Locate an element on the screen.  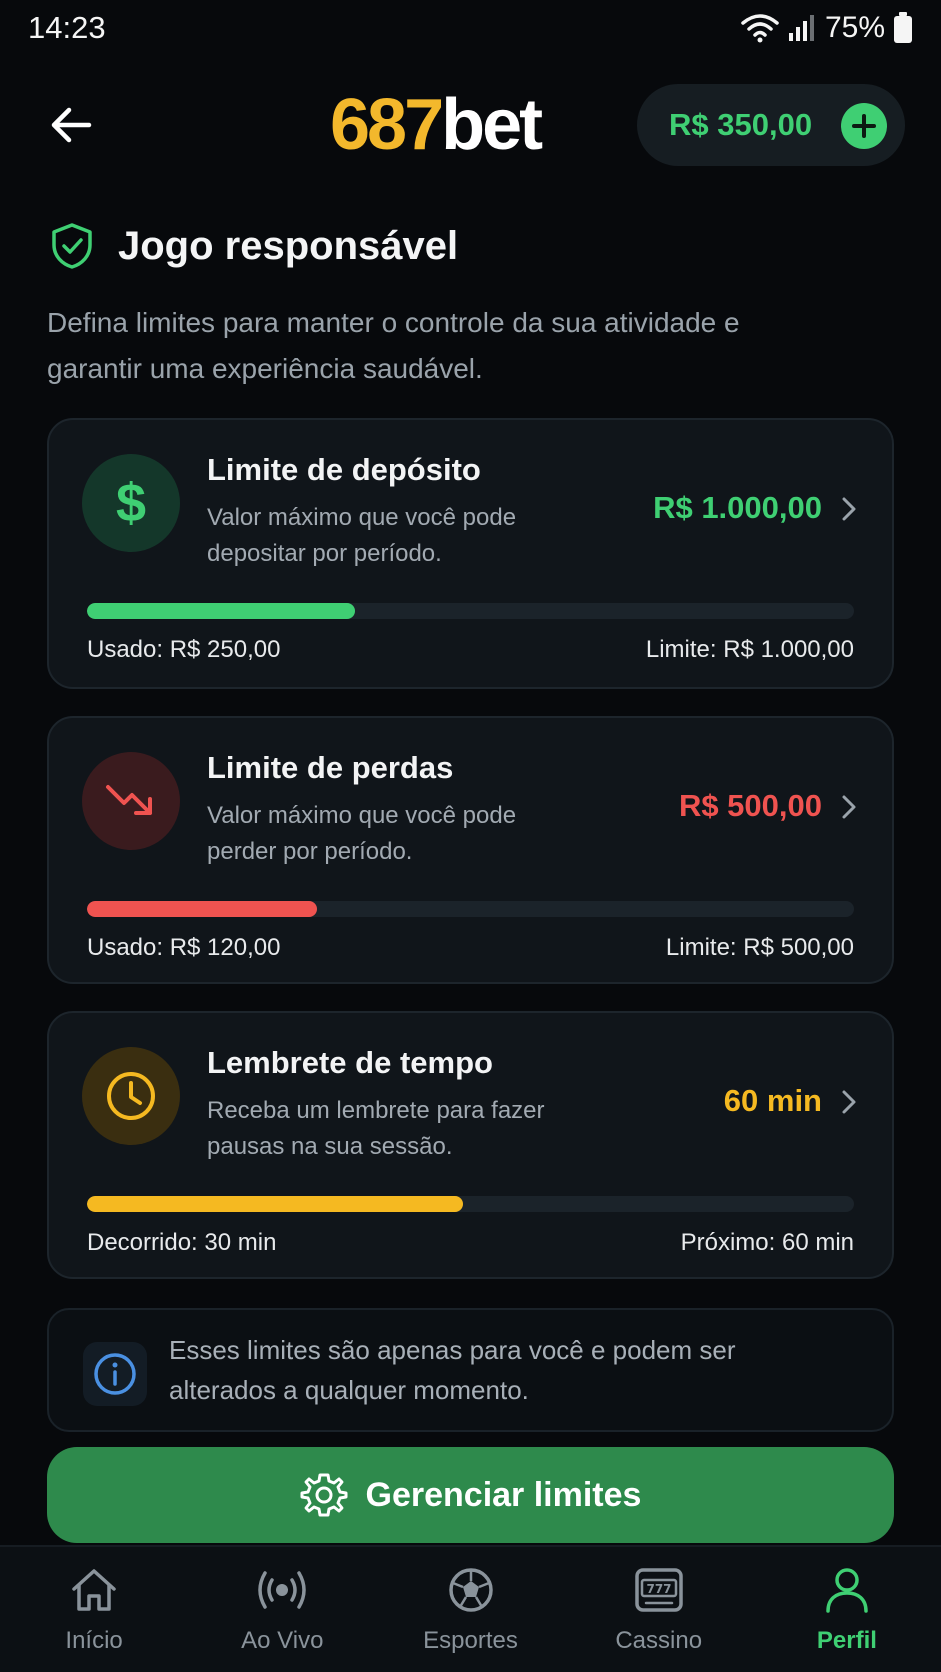
next-label: Próximo: 60 min is located at coordinates (767, 1242).